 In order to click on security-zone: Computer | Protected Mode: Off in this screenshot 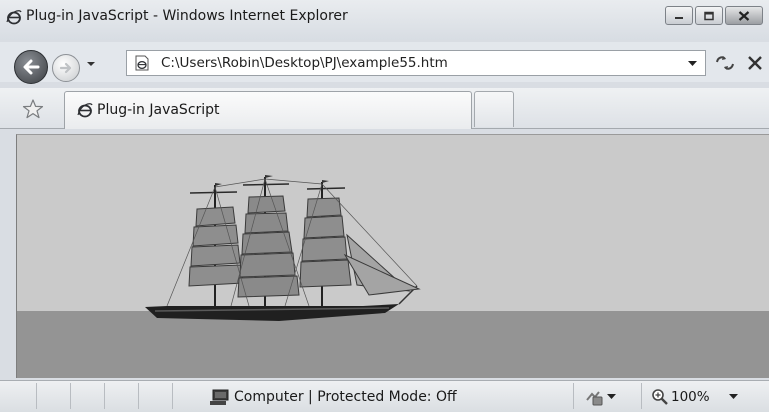, I will do `click(345, 397)`.